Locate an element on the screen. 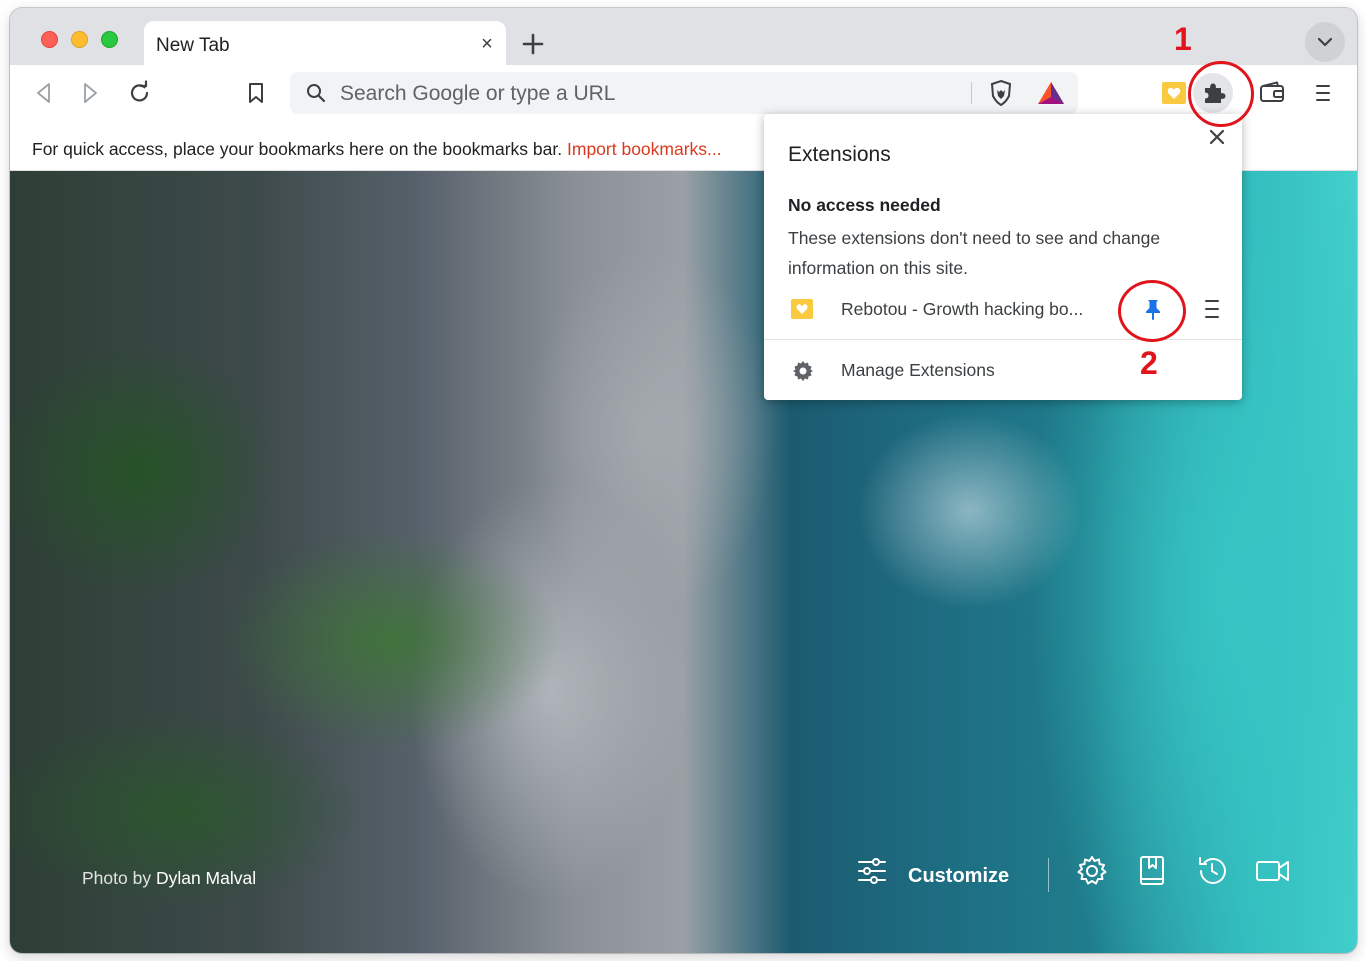 The width and height of the screenshot is (1366, 961). omnibox: Search Google or type a URL is located at coordinates (684, 93).